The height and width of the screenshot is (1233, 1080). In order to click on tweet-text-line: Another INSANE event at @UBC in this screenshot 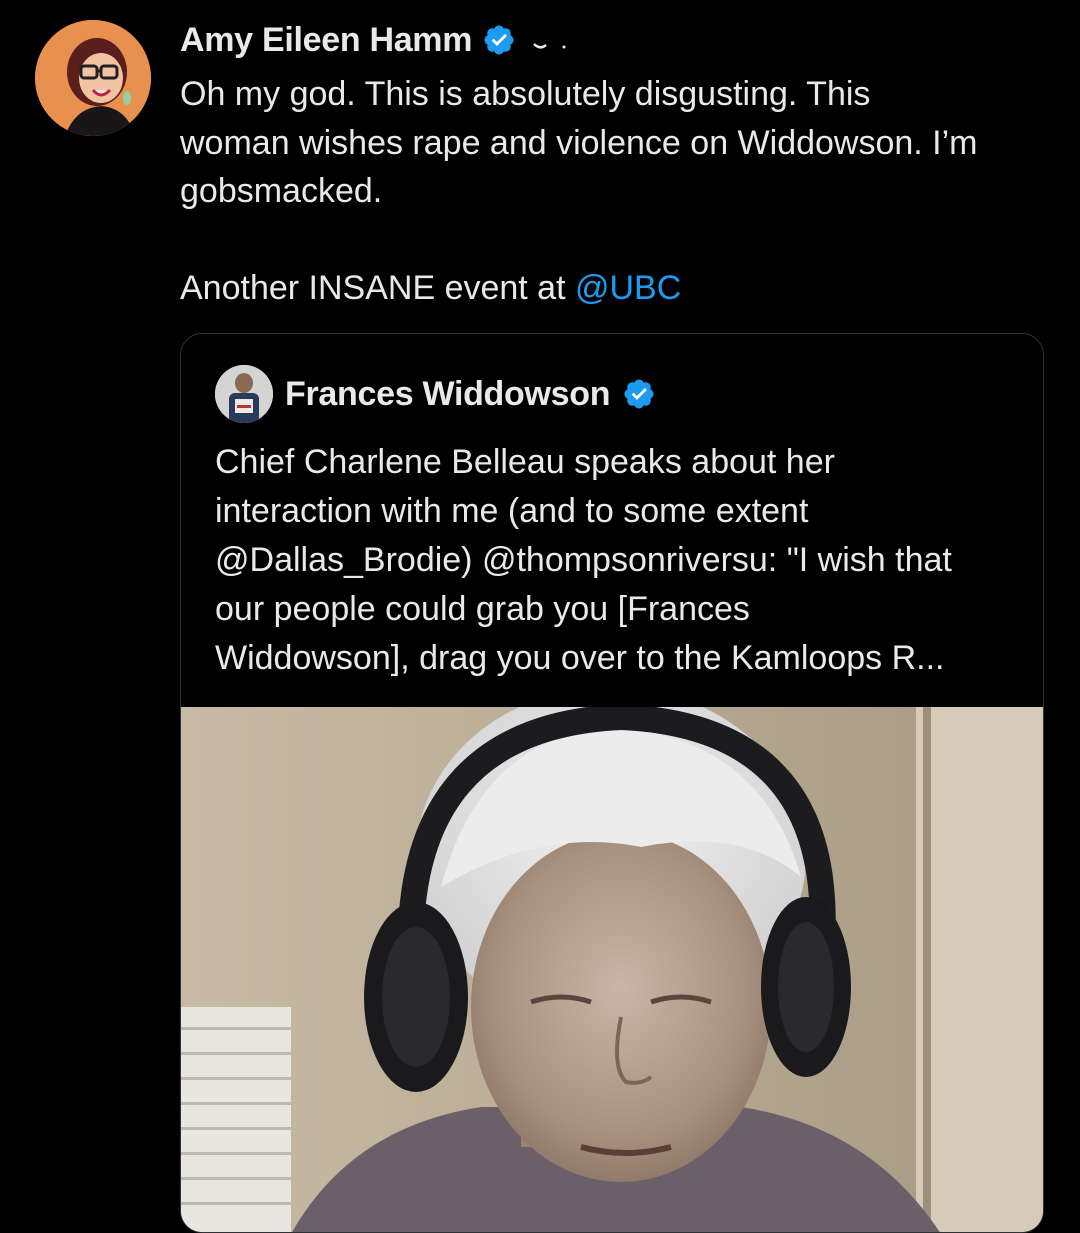, I will do `click(620, 288)`.